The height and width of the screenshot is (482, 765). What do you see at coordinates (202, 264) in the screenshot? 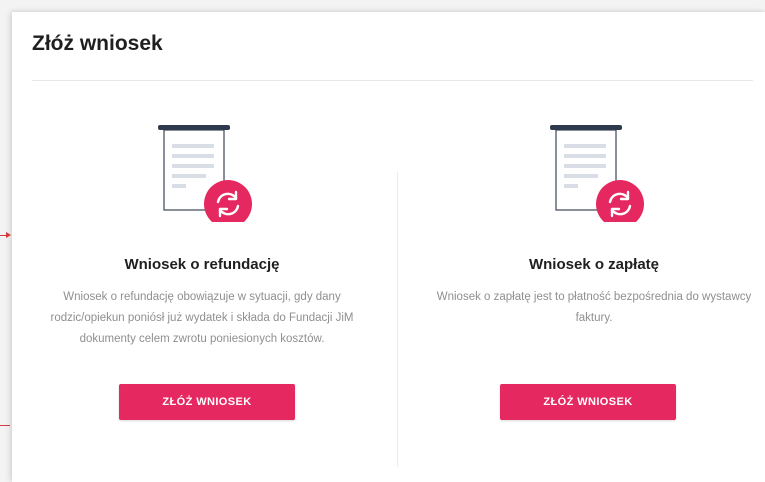
I see `refund-card-title: Wniosek o refundację` at bounding box center [202, 264].